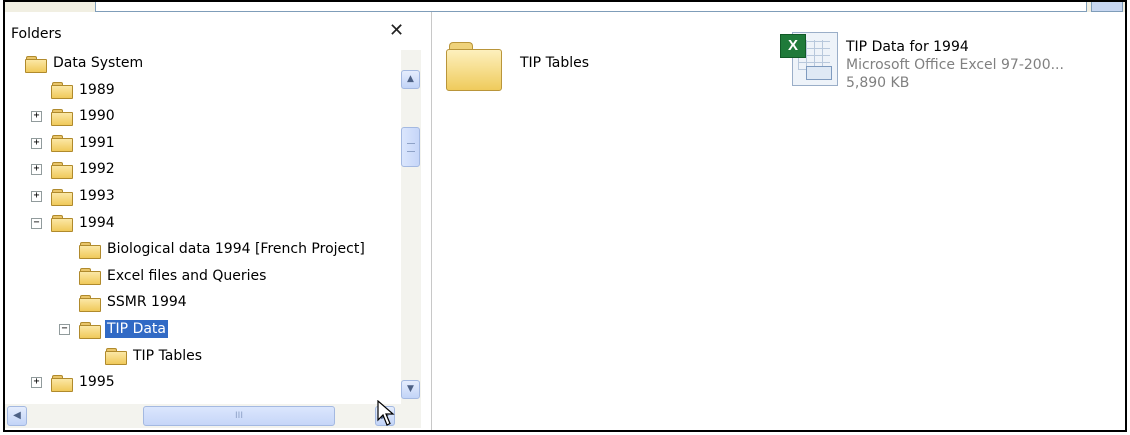 Image resolution: width=1130 pixels, height=435 pixels. I want to click on tree-item-label: 1993, so click(97, 196).